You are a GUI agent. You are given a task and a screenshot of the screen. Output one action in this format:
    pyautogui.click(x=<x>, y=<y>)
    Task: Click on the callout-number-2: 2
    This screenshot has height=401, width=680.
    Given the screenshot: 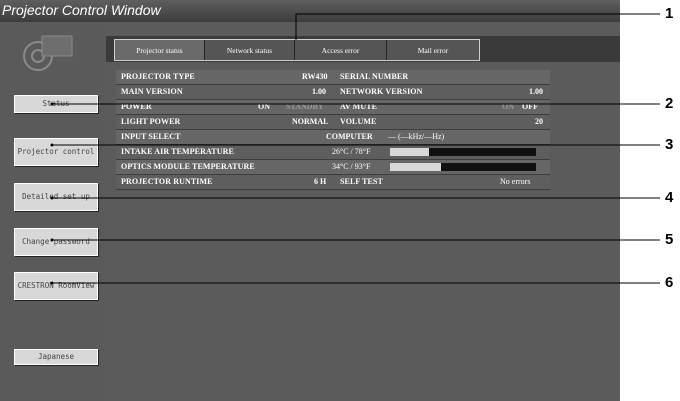 What is the action you would take?
    pyautogui.click(x=669, y=103)
    